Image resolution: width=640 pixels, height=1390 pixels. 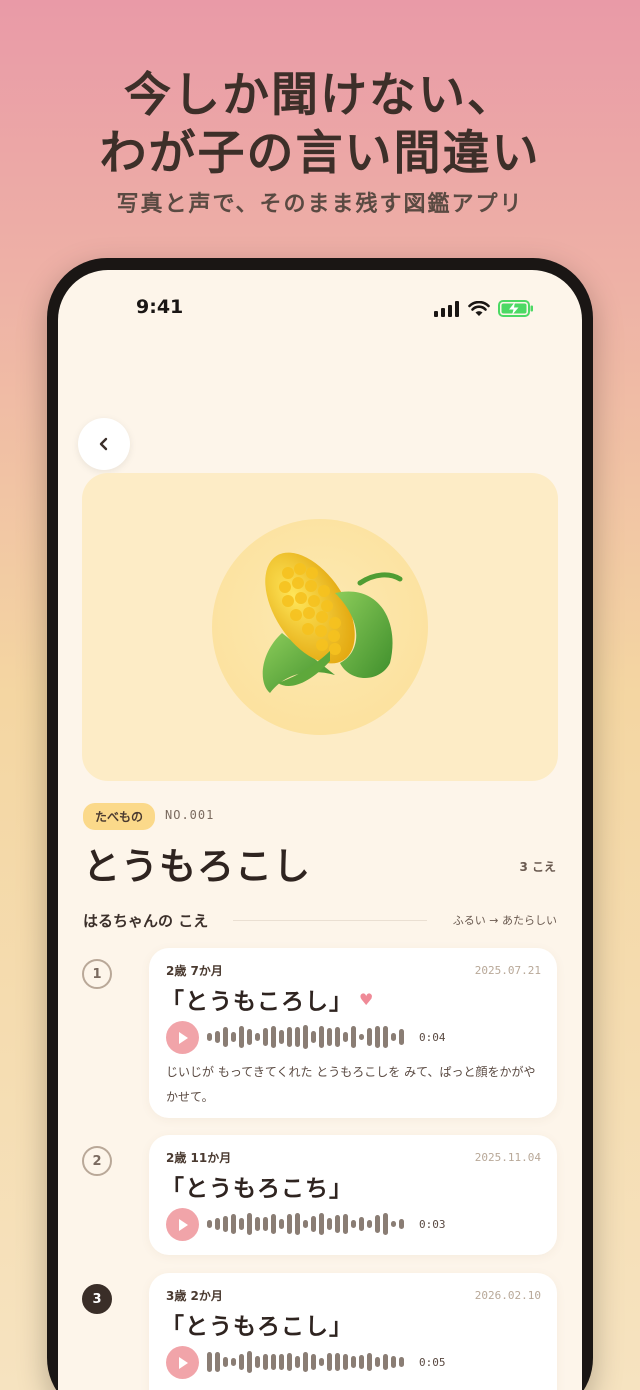 What do you see at coordinates (97, 974) in the screenshot?
I see `entry-index-badge: 1` at bounding box center [97, 974].